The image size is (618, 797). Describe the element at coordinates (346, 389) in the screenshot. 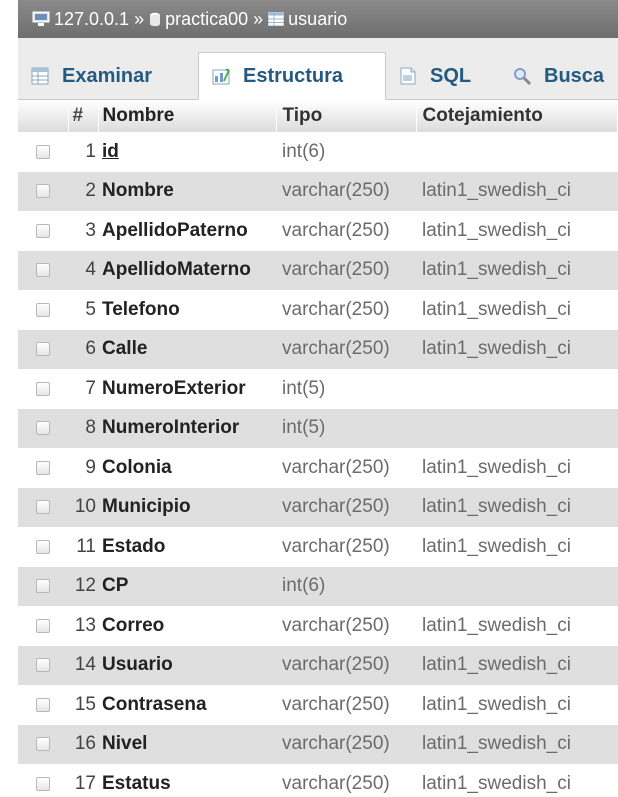

I see `column-type: int(5)` at that location.